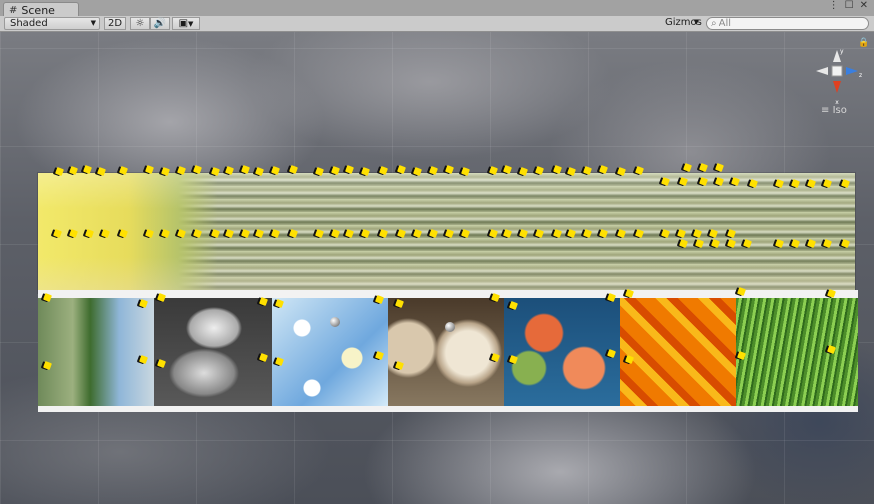 This screenshot has width=874, height=504. I want to click on white-border-strip-bottom, so click(448, 409).